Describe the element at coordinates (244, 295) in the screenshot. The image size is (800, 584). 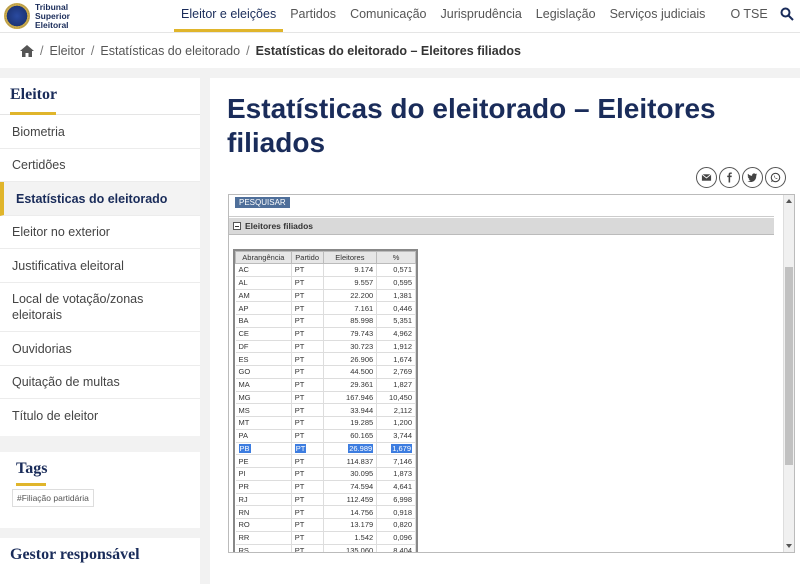
I see `table-cell: AM` at that location.